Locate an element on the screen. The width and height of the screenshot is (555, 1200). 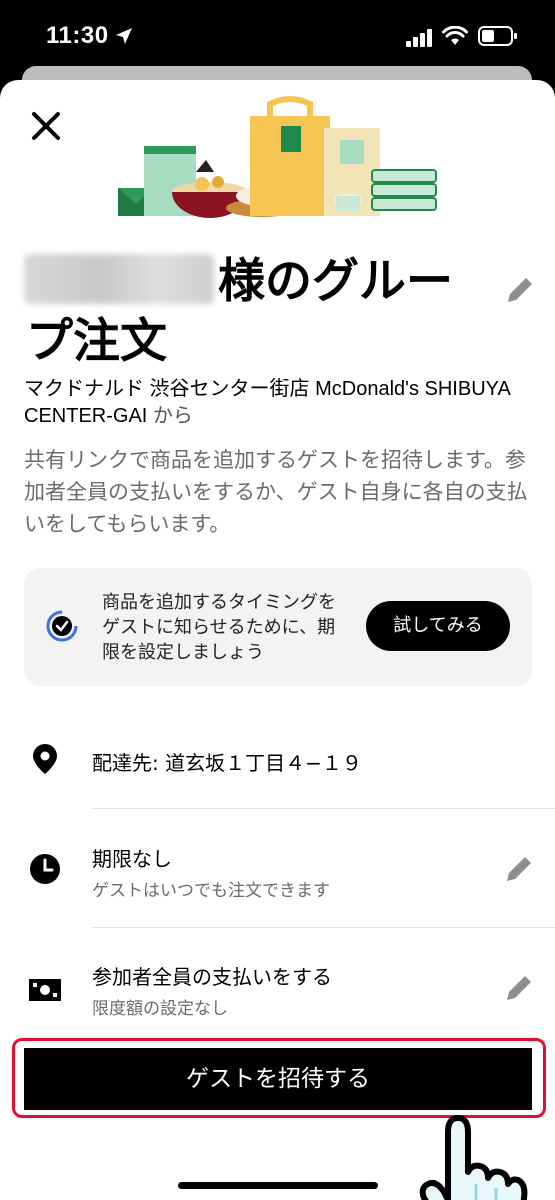
delivery-address-row: 配達先: 道玄坂１丁目４−１９ is located at coordinates (277, 764).